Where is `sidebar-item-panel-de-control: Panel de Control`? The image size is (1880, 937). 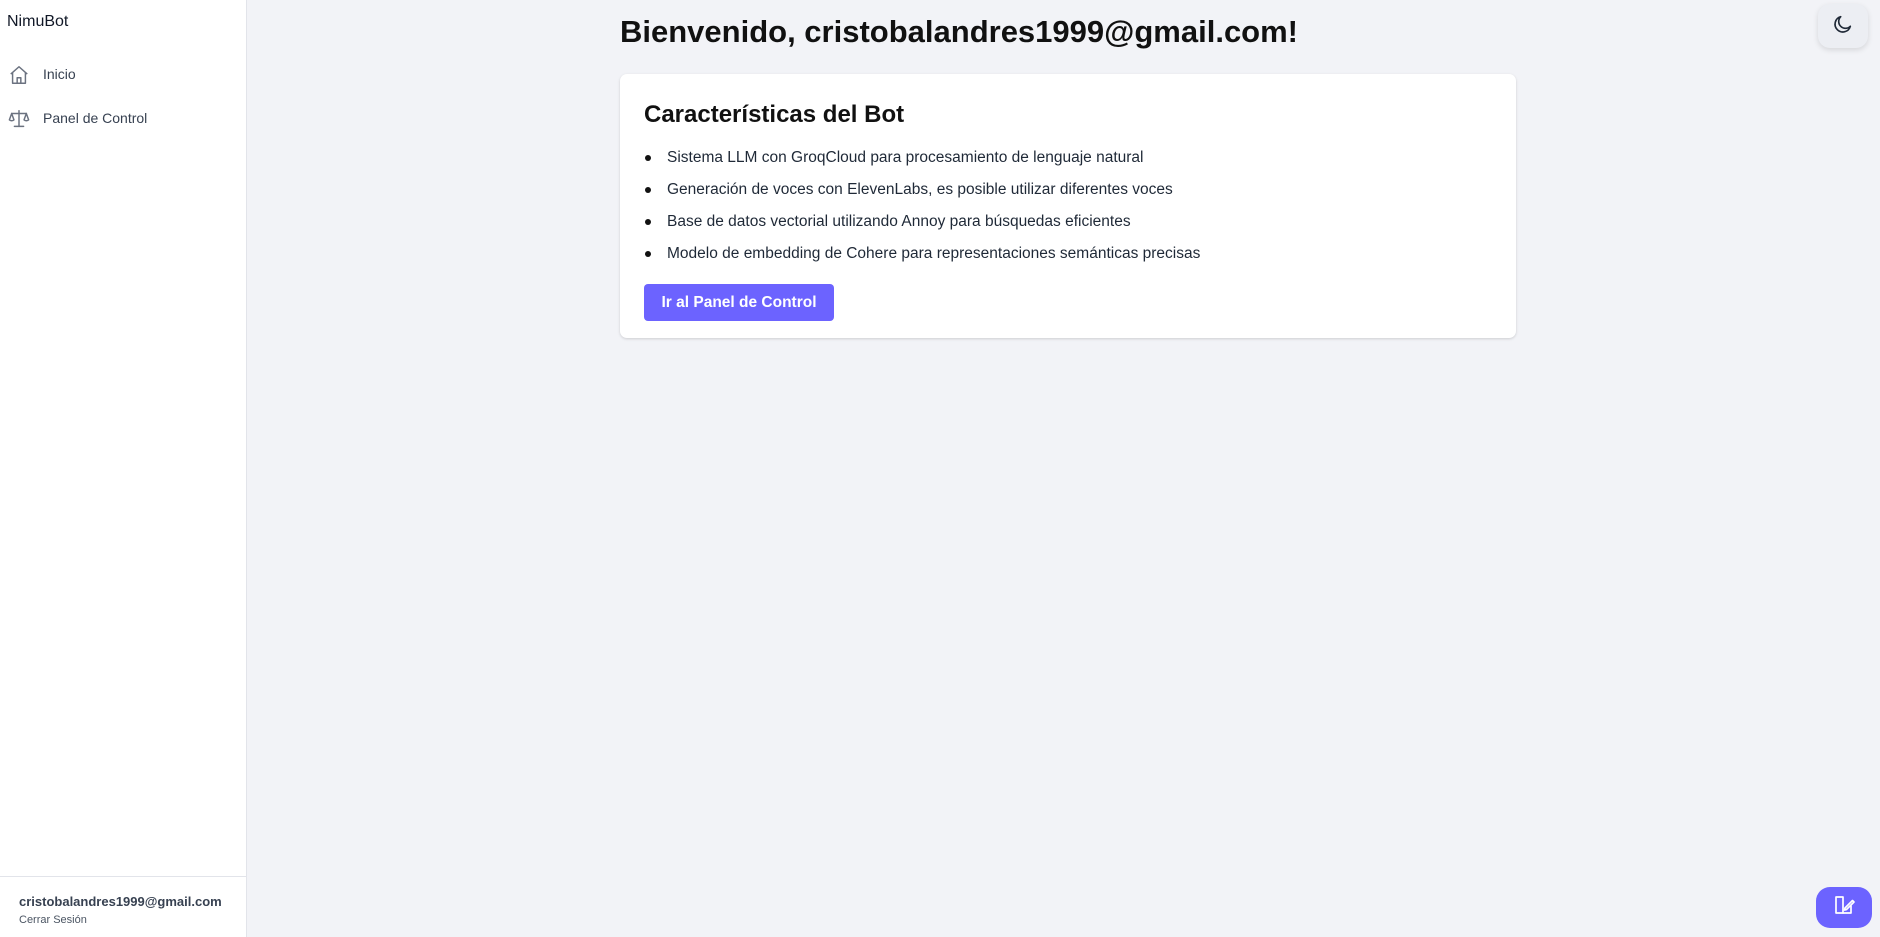 sidebar-item-panel-de-control: Panel de Control is located at coordinates (123, 118).